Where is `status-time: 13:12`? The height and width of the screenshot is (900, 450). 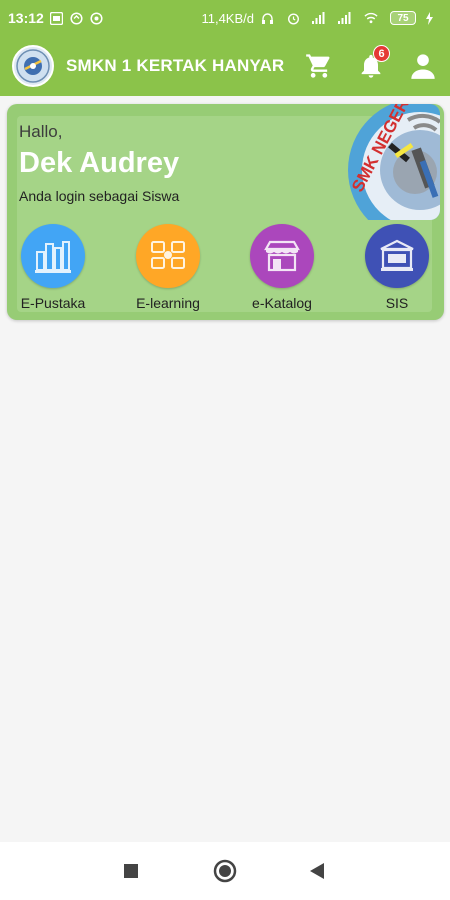 status-time: 13:12 is located at coordinates (26, 18).